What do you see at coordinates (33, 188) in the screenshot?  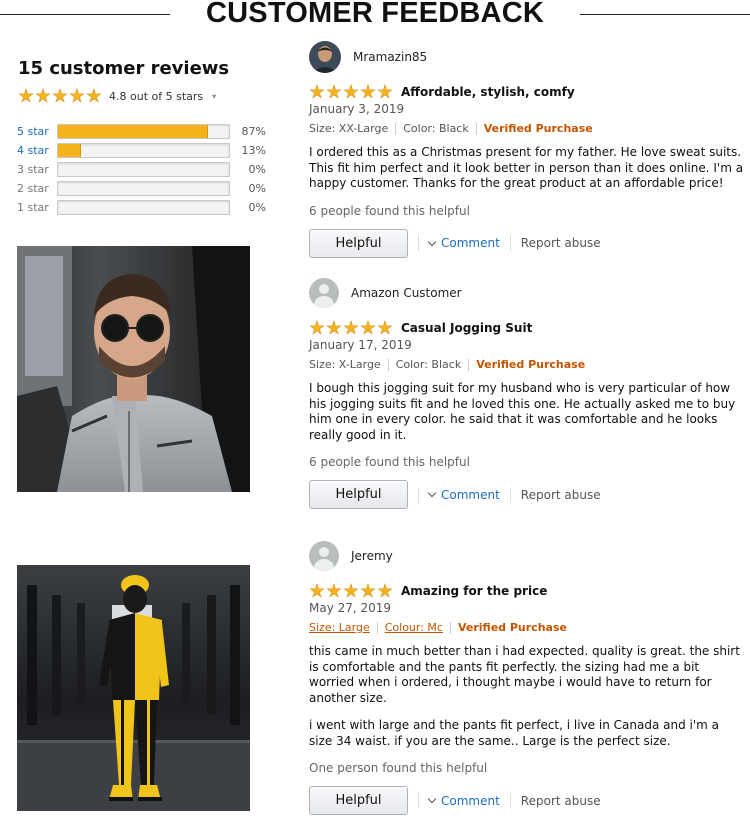 I see `histogram-label: 2 star` at bounding box center [33, 188].